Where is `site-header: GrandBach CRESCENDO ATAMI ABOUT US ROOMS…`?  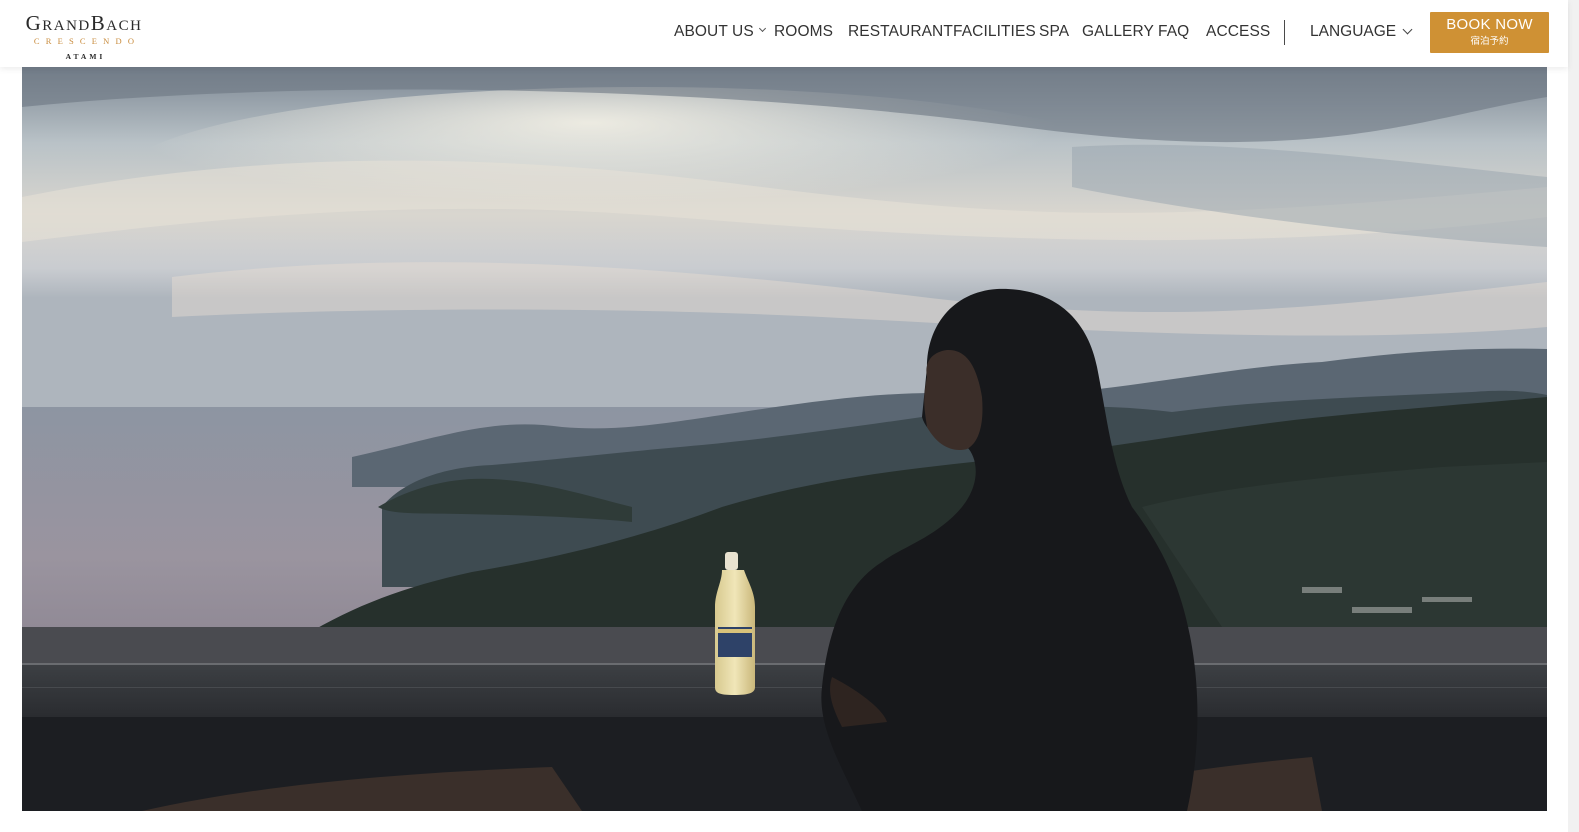
site-header: GrandBach CRESCENDO ATAMI ABOUT US ROOMS… is located at coordinates (784, 33).